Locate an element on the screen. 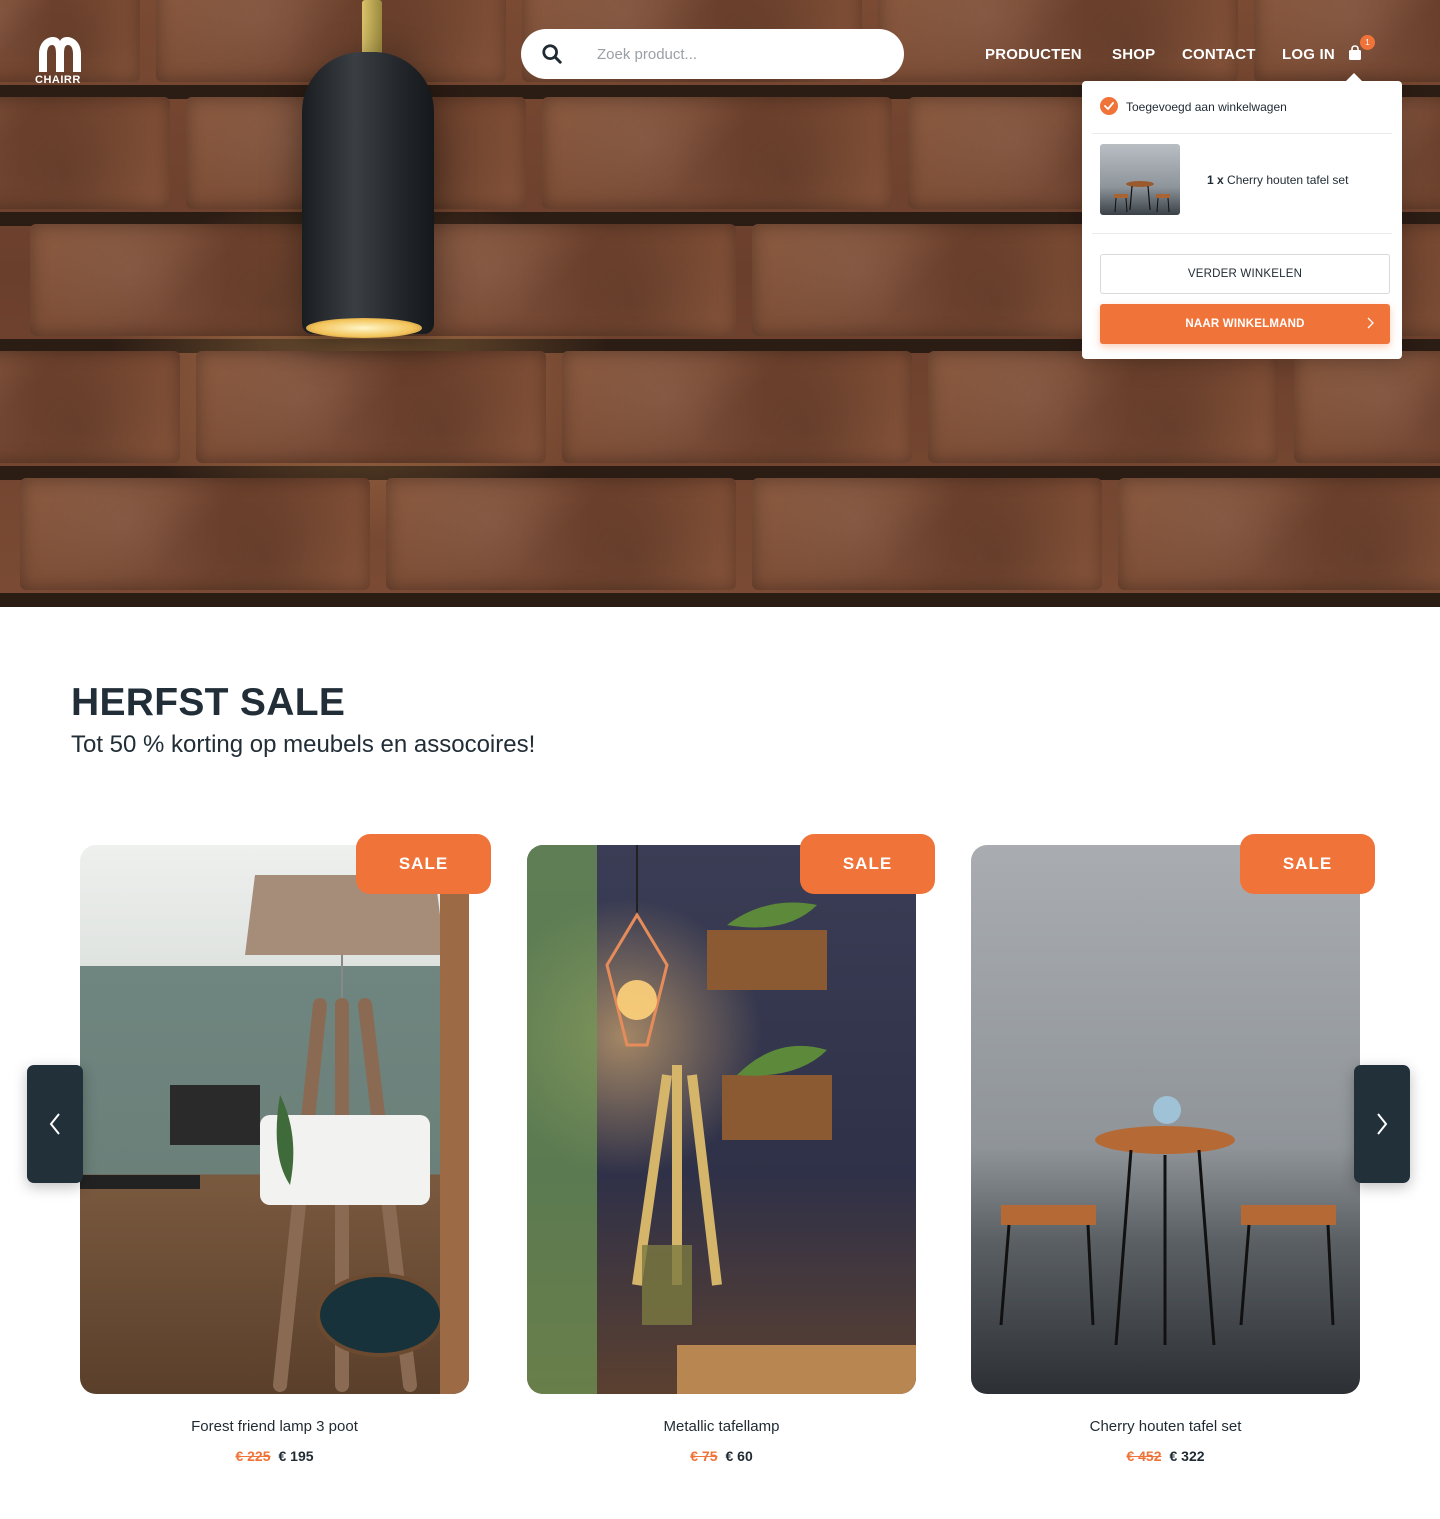 The width and height of the screenshot is (1440, 1519). go-to-cart-button: NAAR WINKELMAND is located at coordinates (1245, 324).